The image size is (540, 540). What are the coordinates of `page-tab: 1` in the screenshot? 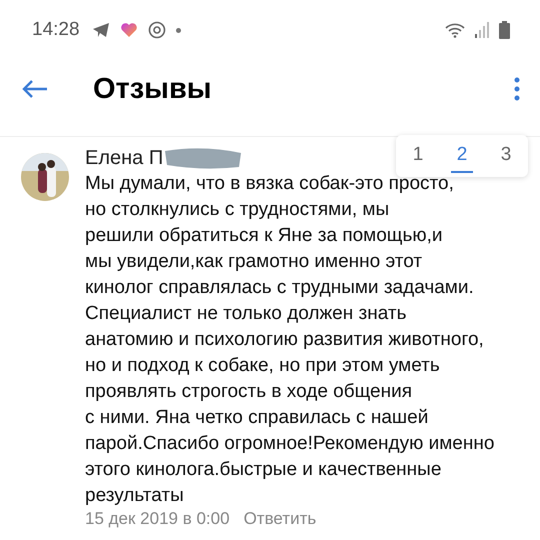 It's located at (418, 156).